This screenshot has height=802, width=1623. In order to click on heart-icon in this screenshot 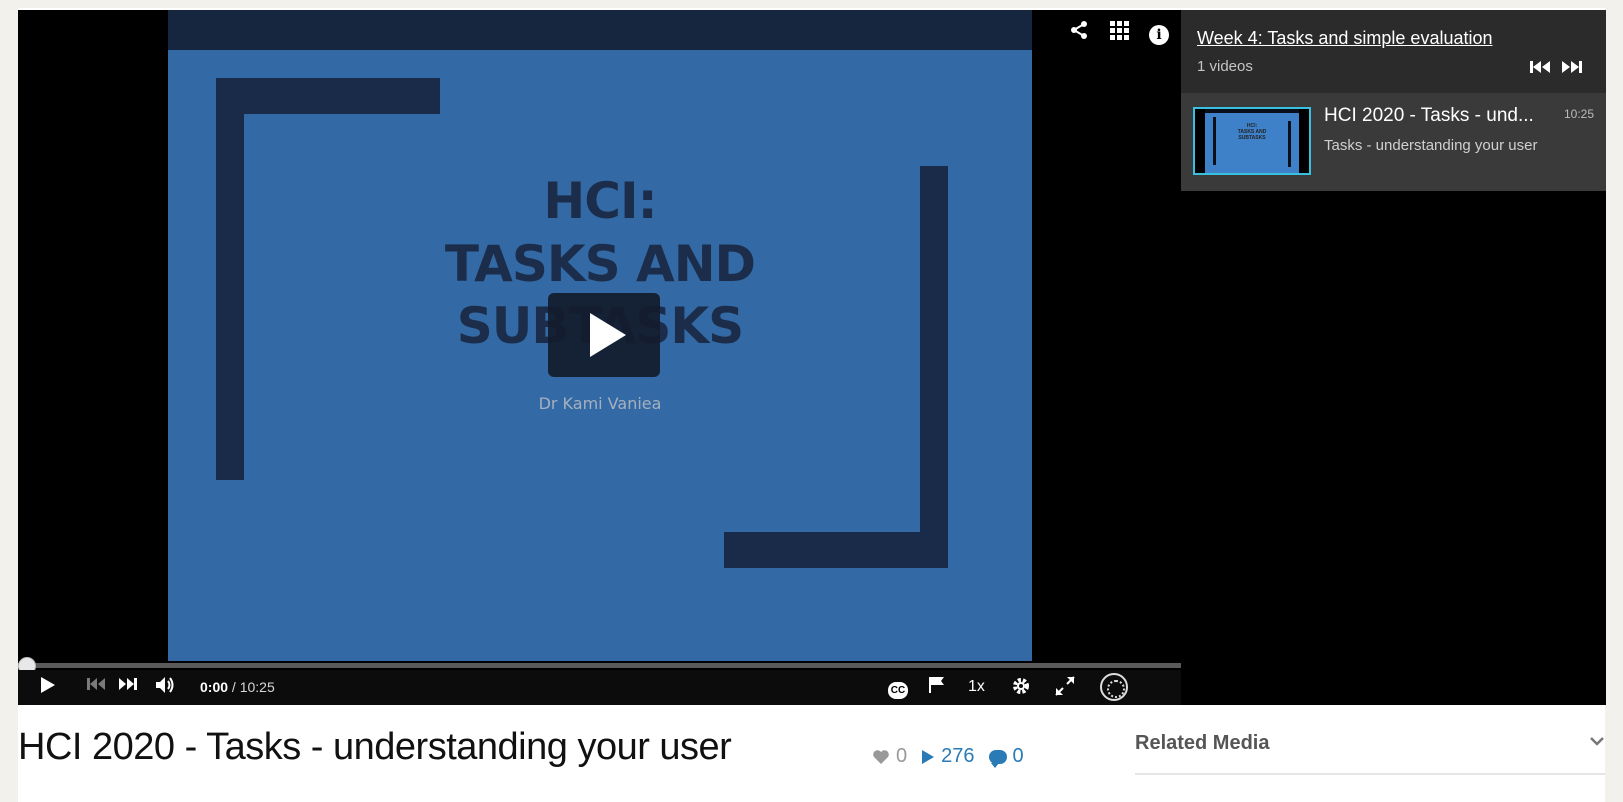, I will do `click(881, 756)`.